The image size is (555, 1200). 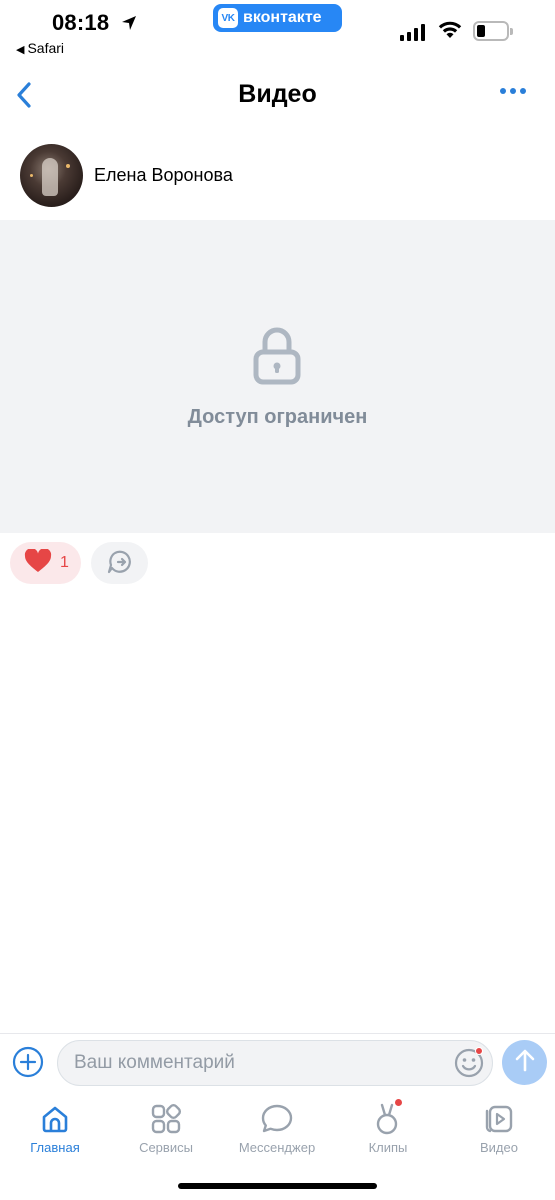 What do you see at coordinates (55, 1119) in the screenshot?
I see `home-icon` at bounding box center [55, 1119].